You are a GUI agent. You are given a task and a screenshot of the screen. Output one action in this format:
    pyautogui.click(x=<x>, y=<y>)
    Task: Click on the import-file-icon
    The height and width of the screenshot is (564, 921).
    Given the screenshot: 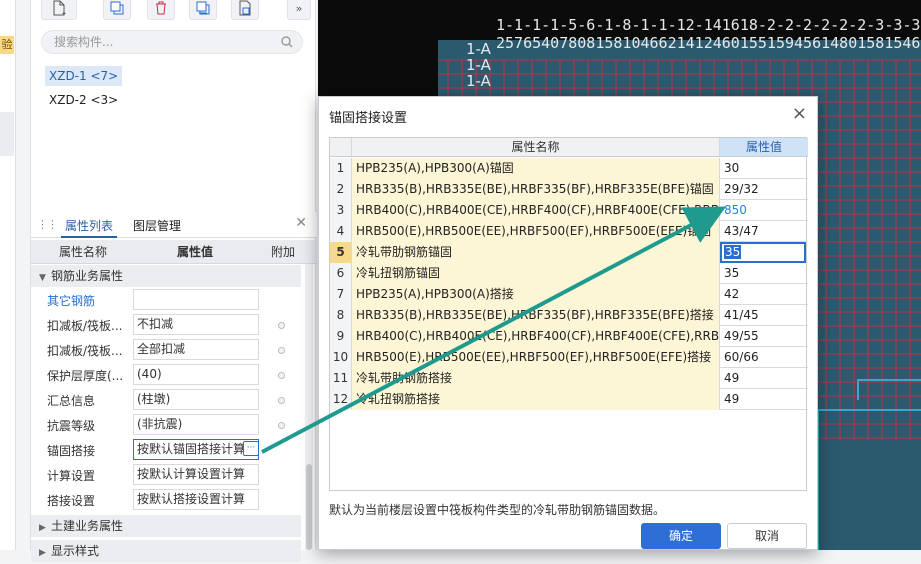 What is the action you would take?
    pyautogui.click(x=245, y=8)
    